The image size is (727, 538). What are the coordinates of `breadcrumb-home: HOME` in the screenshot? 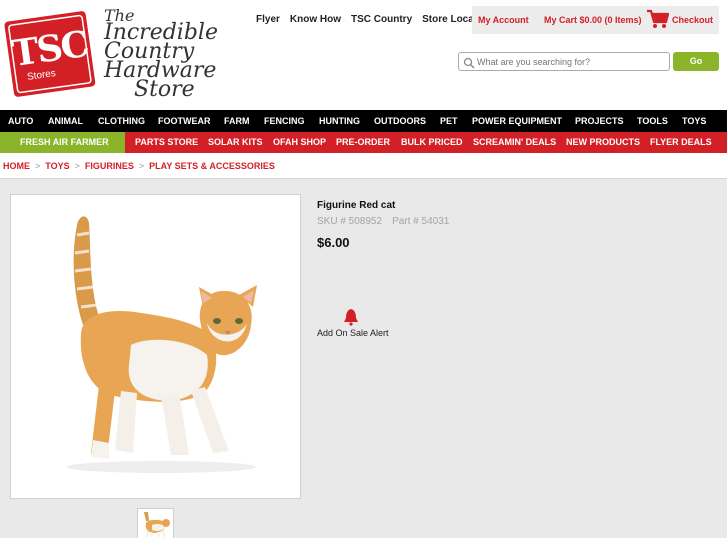 It's located at (16, 166).